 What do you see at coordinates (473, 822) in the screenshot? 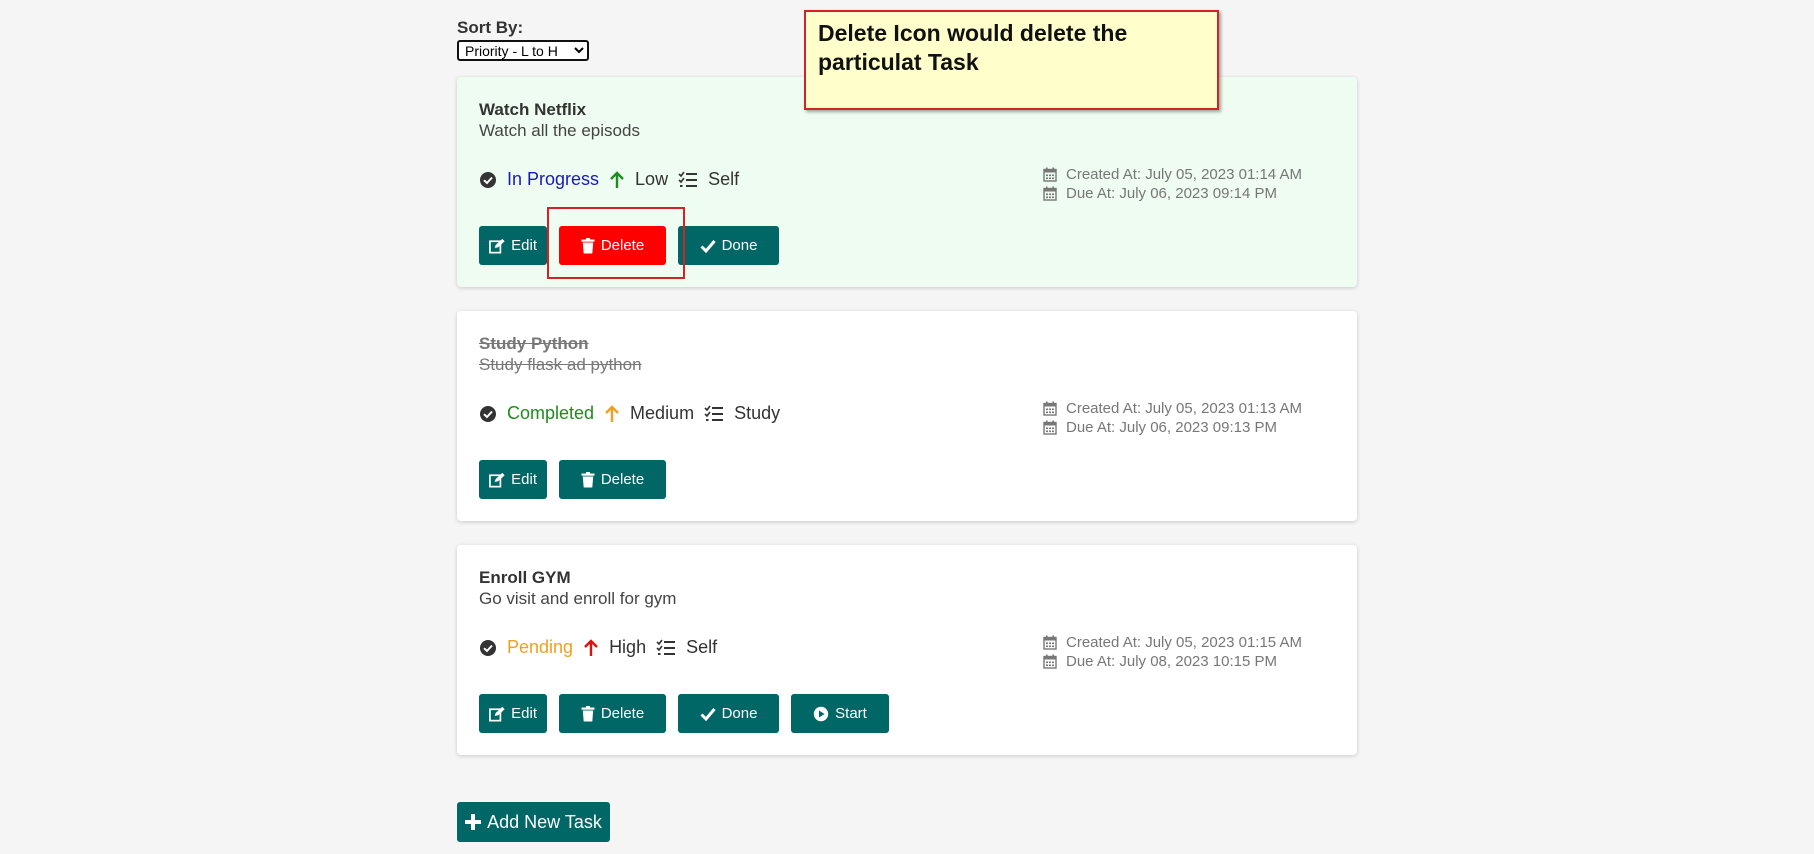
I see `plus-icon` at bounding box center [473, 822].